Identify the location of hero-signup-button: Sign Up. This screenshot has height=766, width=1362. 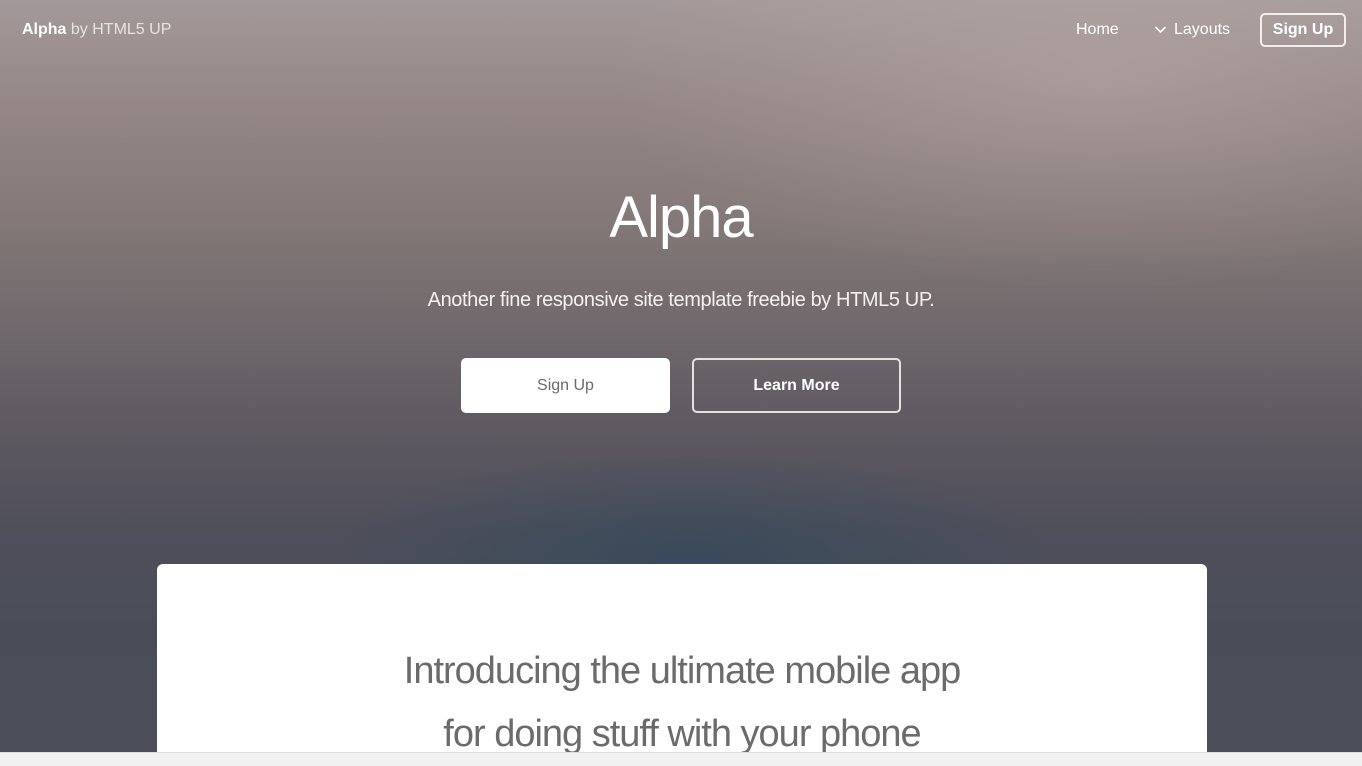
(565, 385).